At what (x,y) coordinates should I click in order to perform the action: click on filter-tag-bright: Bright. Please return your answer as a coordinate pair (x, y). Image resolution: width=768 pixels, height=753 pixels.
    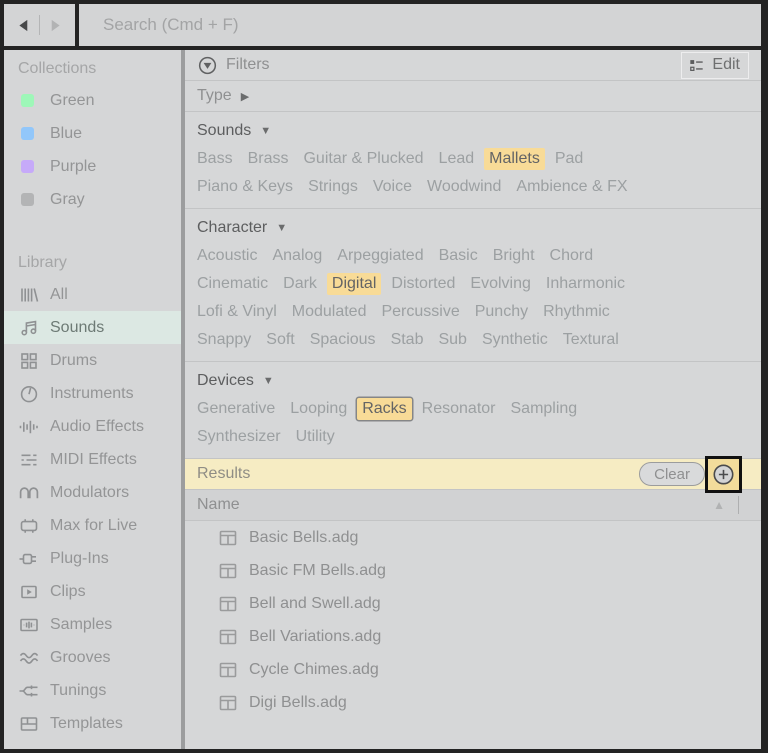
    Looking at the image, I should click on (514, 256).